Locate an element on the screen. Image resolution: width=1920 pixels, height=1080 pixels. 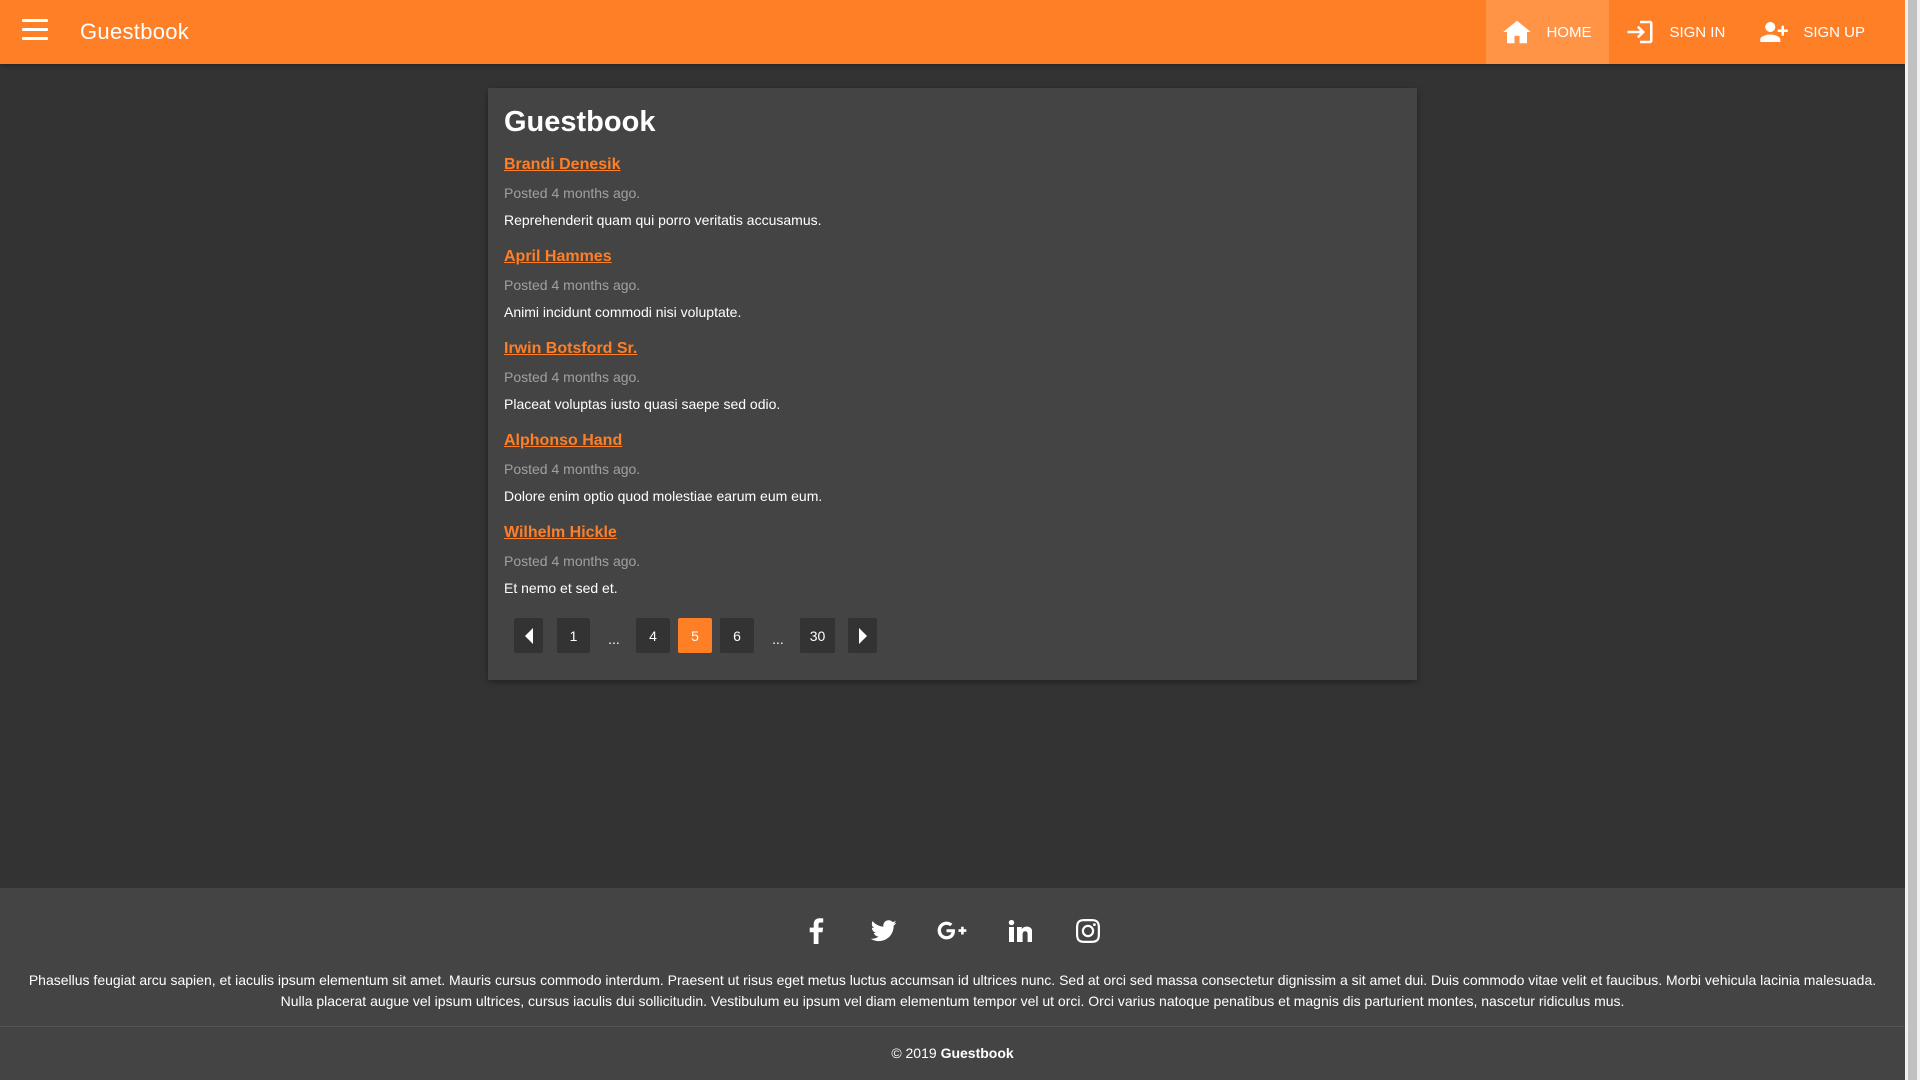
entry-body: Et nemo et sed et. is located at coordinates (561, 588).